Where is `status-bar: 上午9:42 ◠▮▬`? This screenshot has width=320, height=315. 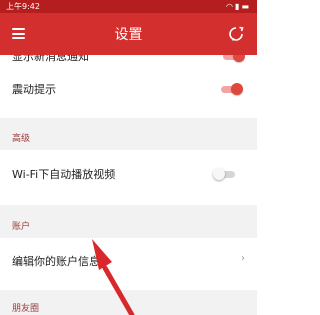
status-bar: 上午9:42 ◠▮▬ is located at coordinates (128, 6).